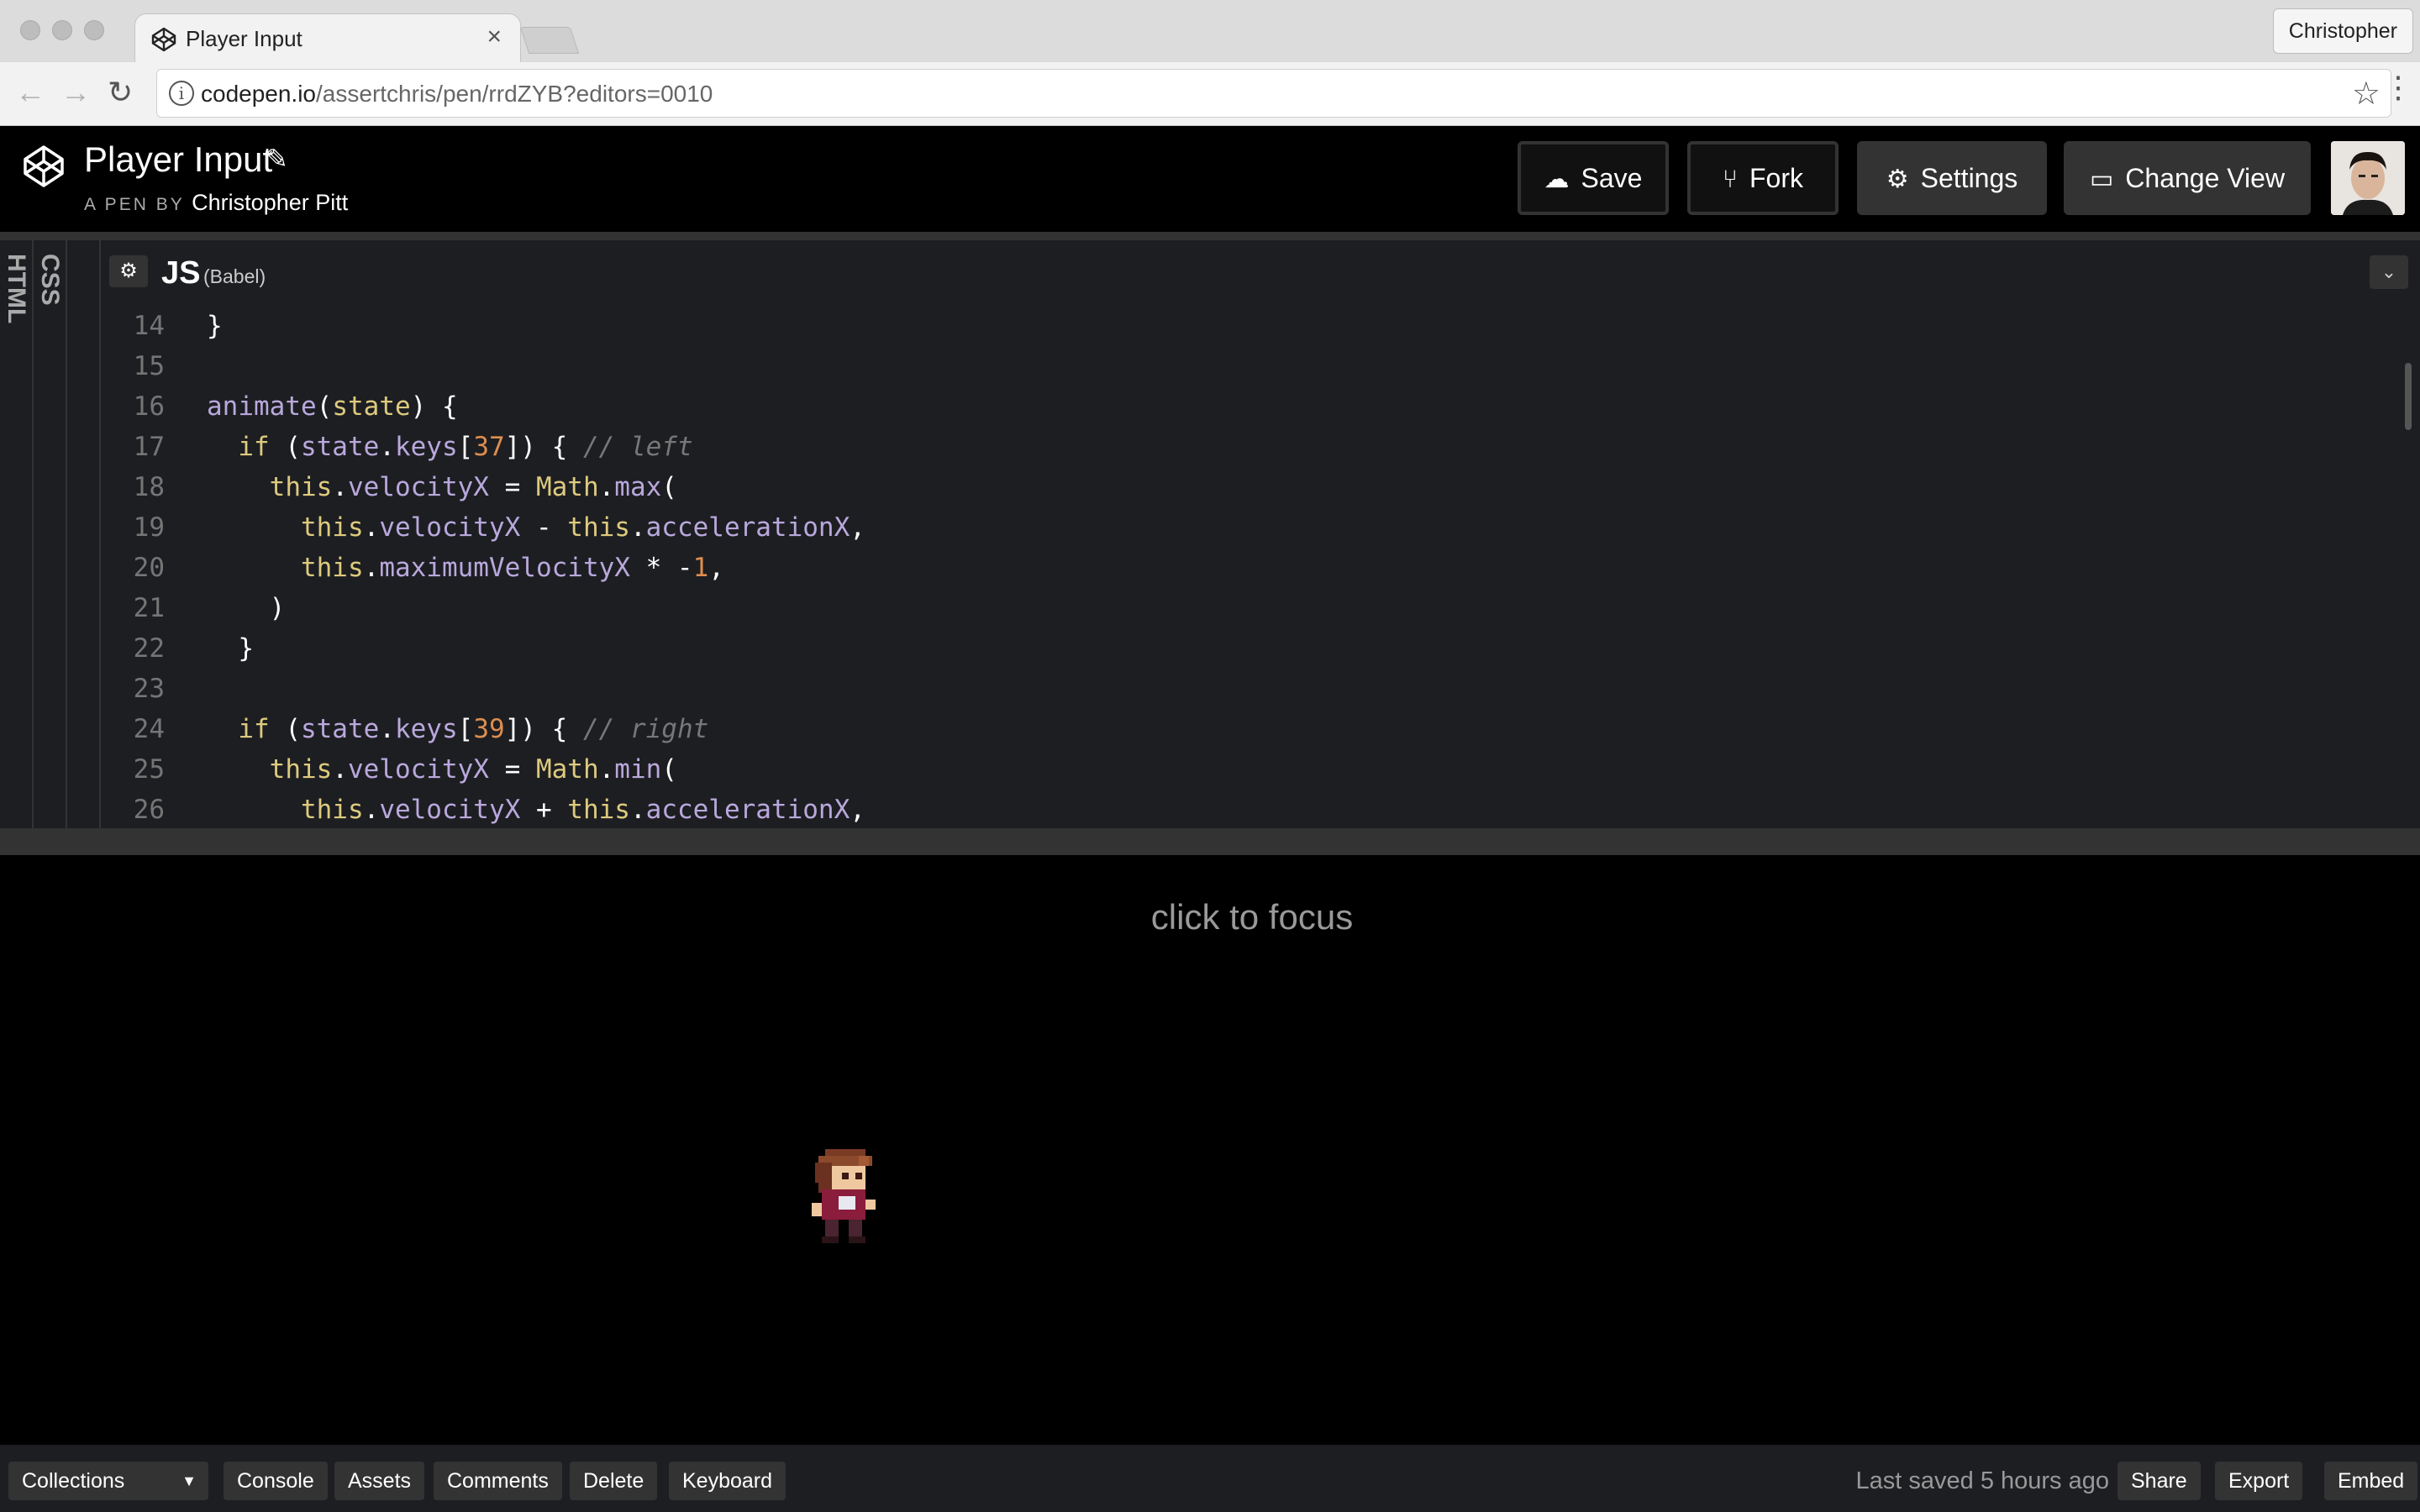 The image size is (2420, 1512). Describe the element at coordinates (1210, 841) in the screenshot. I see `editor-preview-resizer` at that location.